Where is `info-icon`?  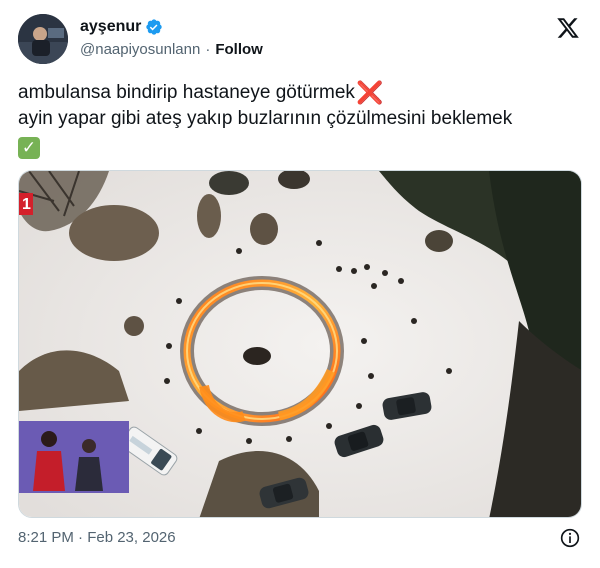
info-icon is located at coordinates (570, 538).